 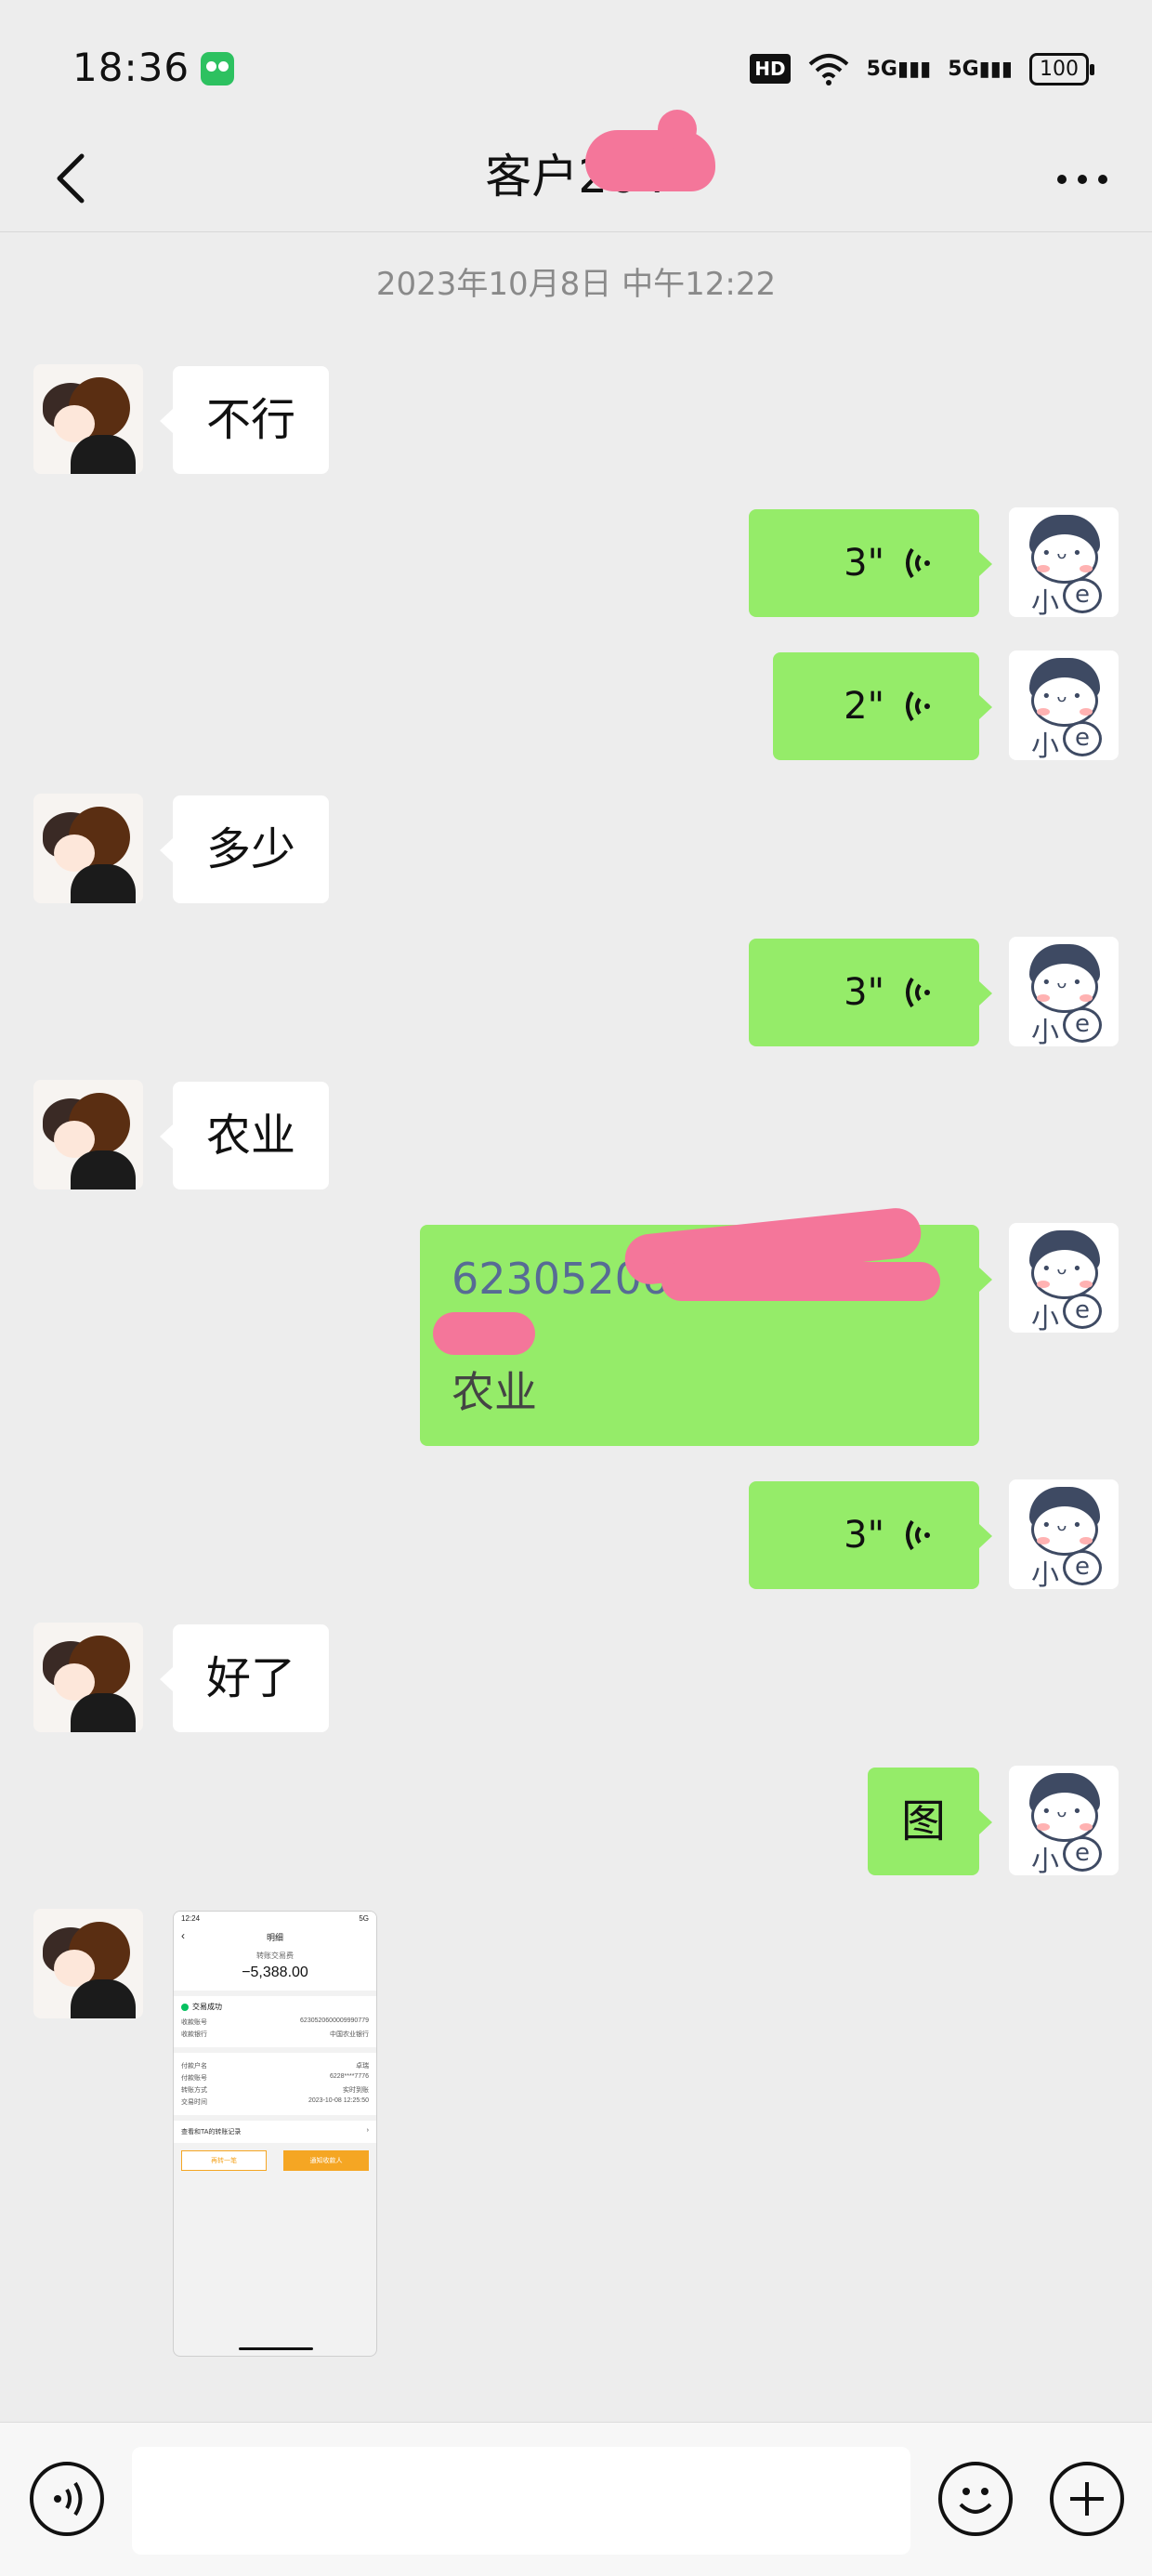 I want to click on receipt-amount: −5,388.00, so click(x=275, y=1972).